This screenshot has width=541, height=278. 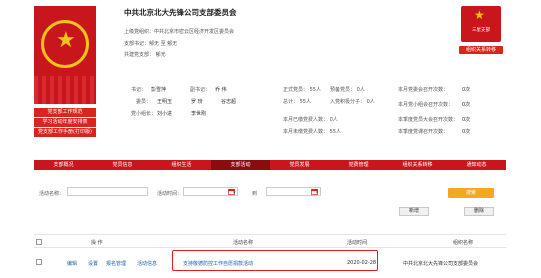 I want to click on party-emblem-image: ★, so click(x=65, y=55).